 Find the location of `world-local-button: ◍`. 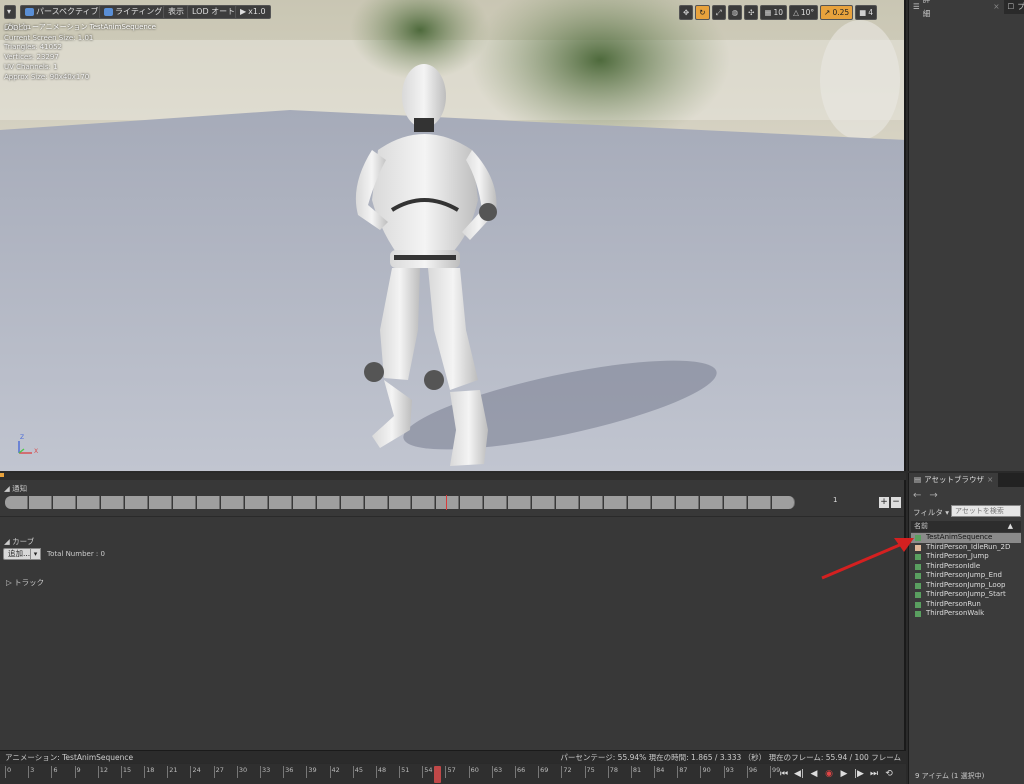

world-local-button: ◍ is located at coordinates (735, 12).